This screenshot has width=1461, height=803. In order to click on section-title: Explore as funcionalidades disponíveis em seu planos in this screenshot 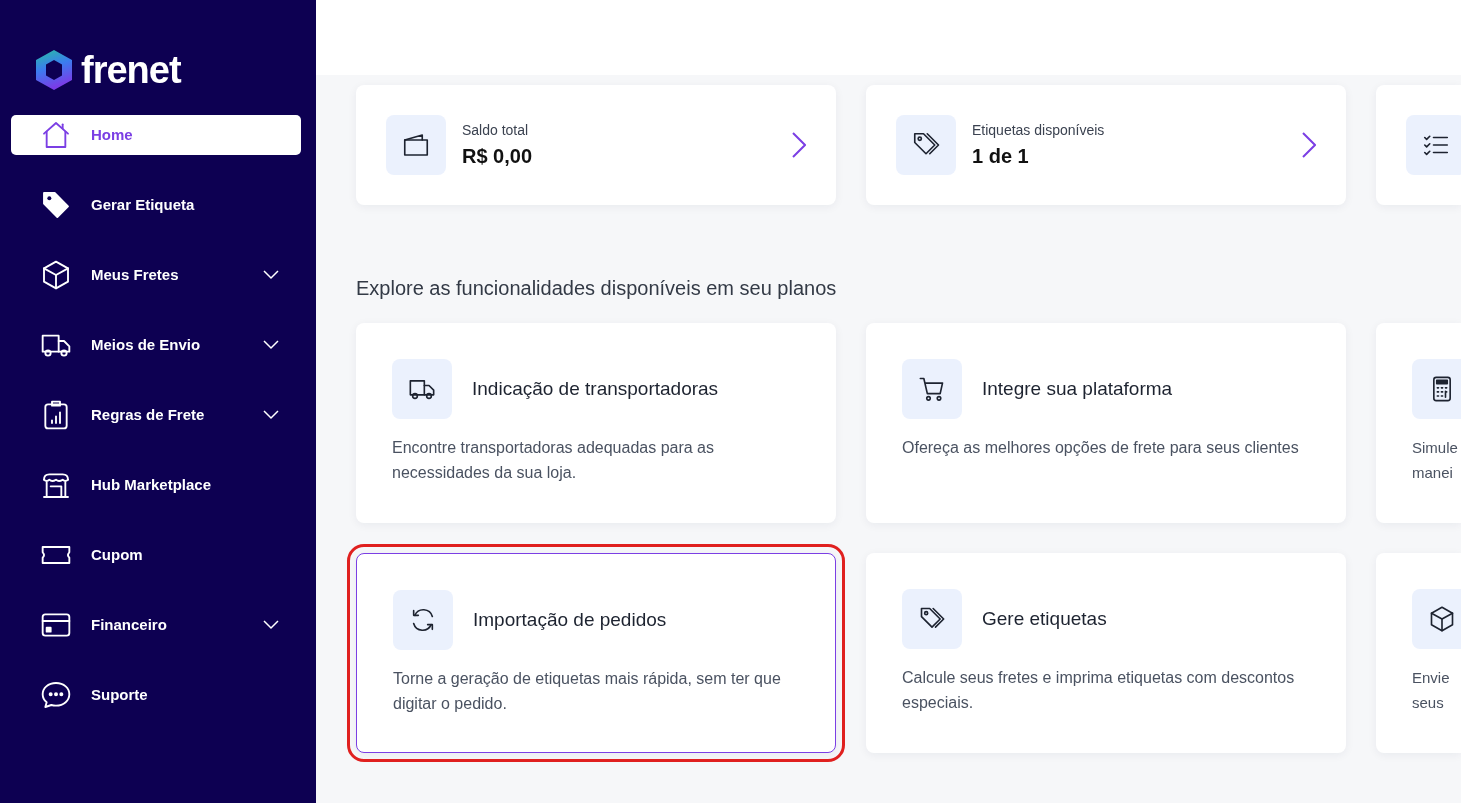, I will do `click(597, 288)`.